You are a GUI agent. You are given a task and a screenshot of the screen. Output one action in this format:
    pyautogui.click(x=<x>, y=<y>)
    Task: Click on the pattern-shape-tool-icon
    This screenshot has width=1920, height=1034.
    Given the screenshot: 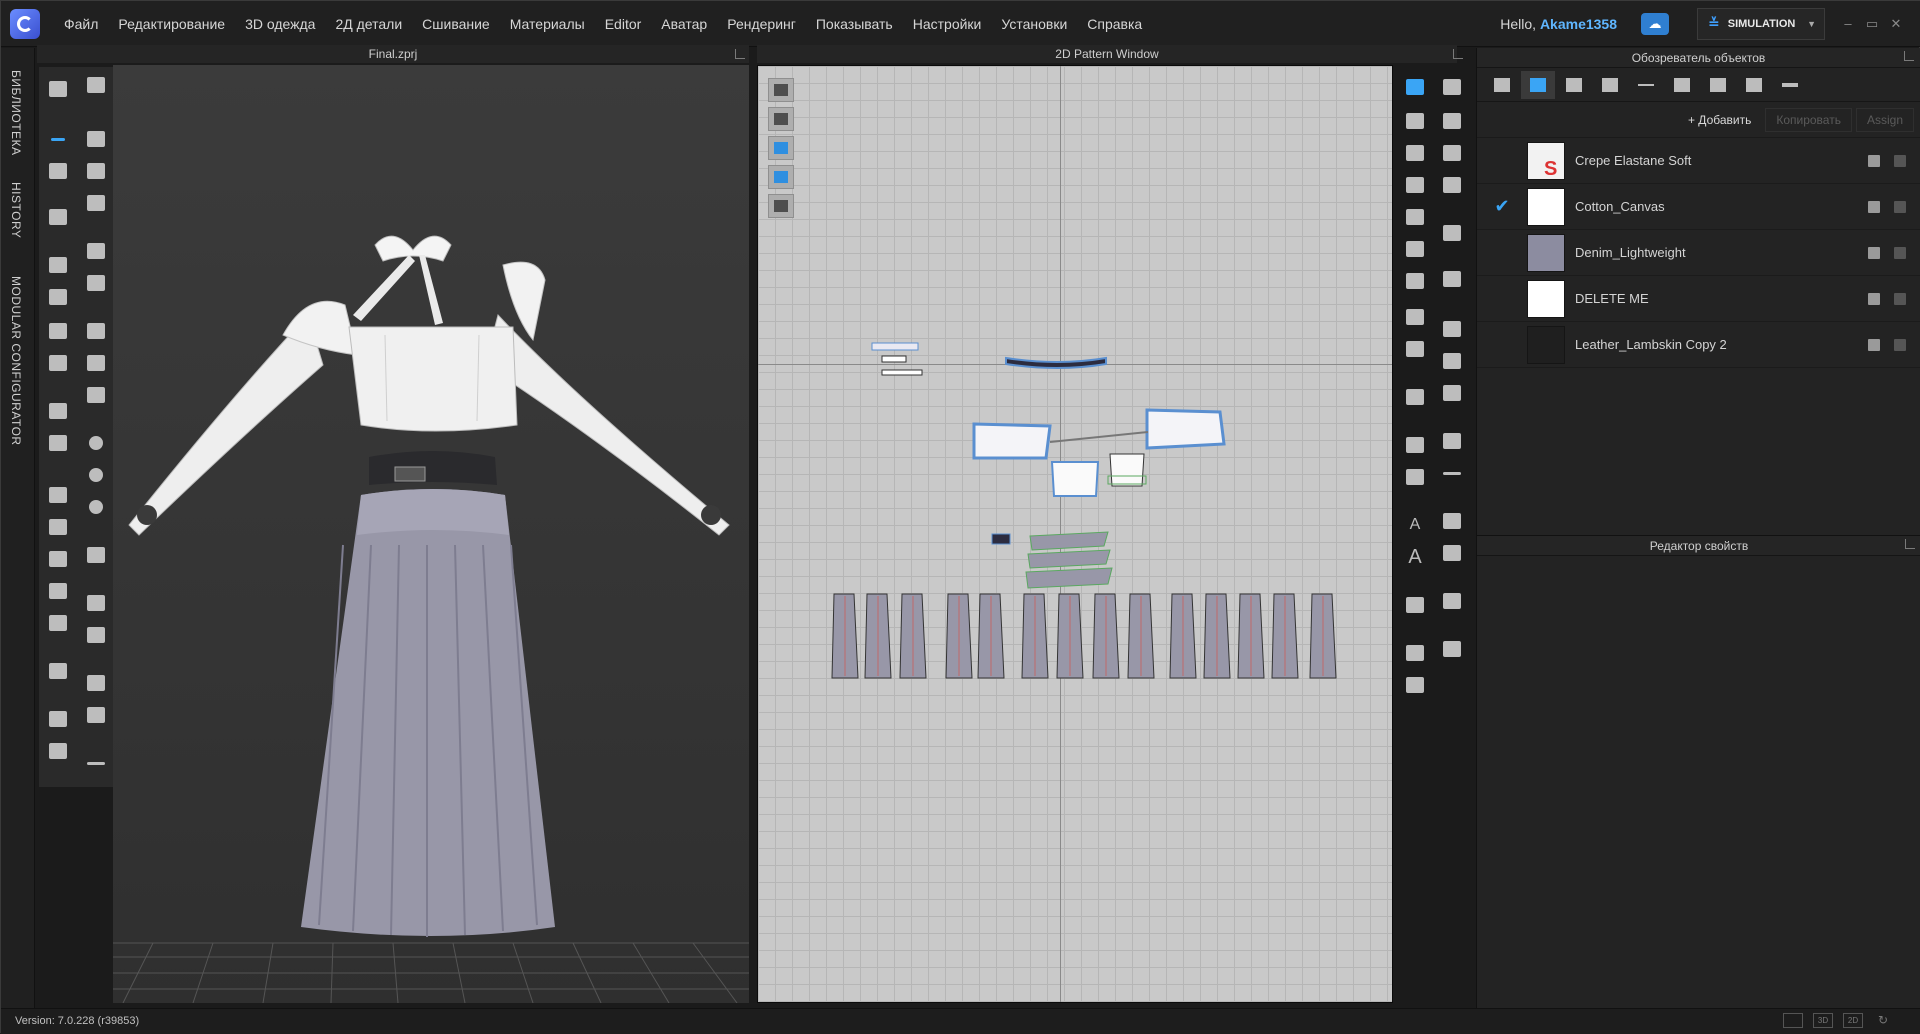 What is the action you would take?
    pyautogui.click(x=96, y=331)
    